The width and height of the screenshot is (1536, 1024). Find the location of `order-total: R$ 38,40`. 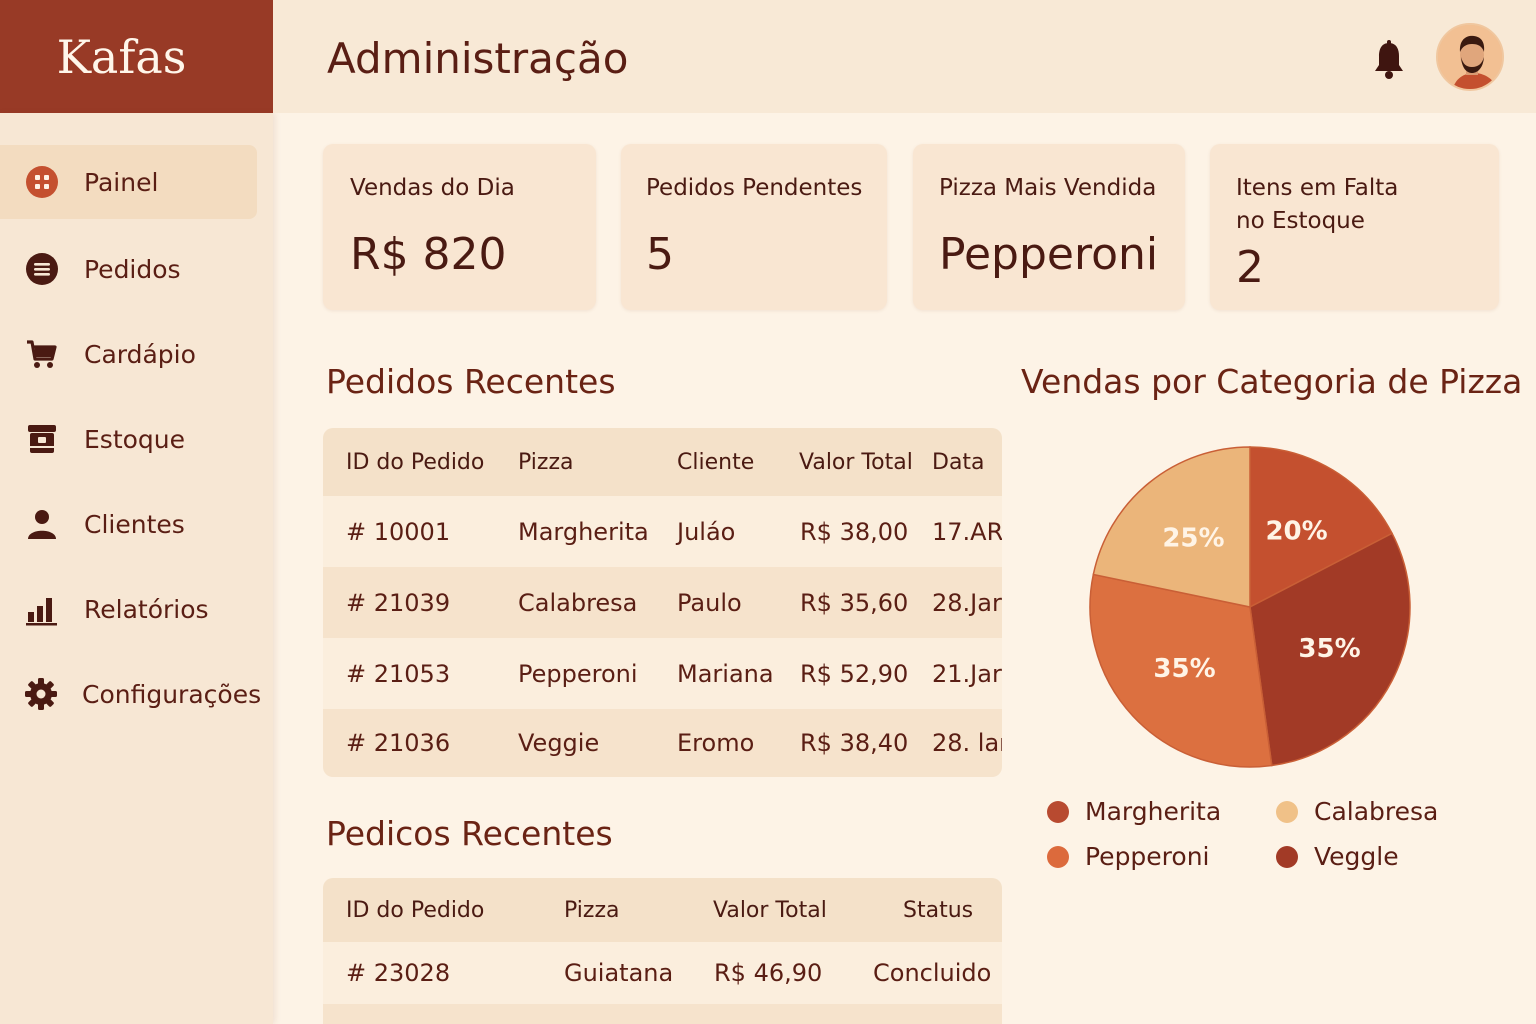

order-total: R$ 38,40 is located at coordinates (854, 743).